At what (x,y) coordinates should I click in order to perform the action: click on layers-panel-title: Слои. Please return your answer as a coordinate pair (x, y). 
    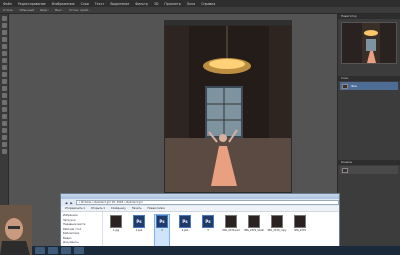
    Looking at the image, I should click on (369, 78).